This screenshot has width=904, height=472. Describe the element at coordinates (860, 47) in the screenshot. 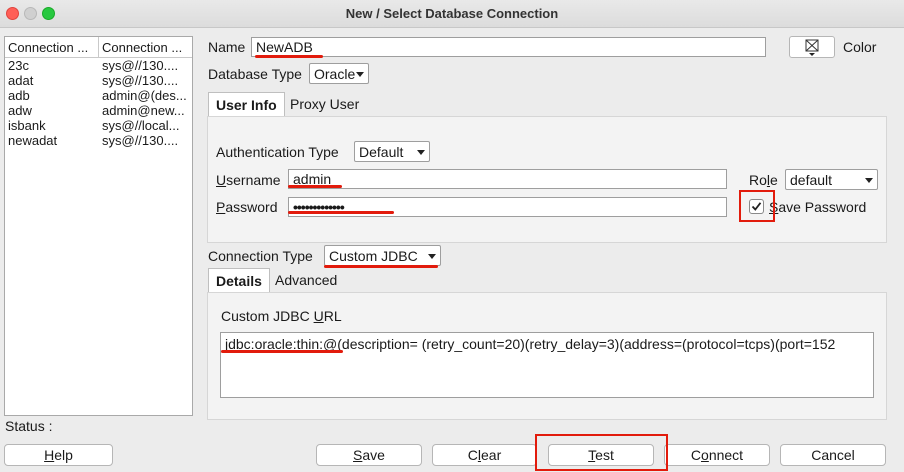

I see `color-label: Color` at that location.